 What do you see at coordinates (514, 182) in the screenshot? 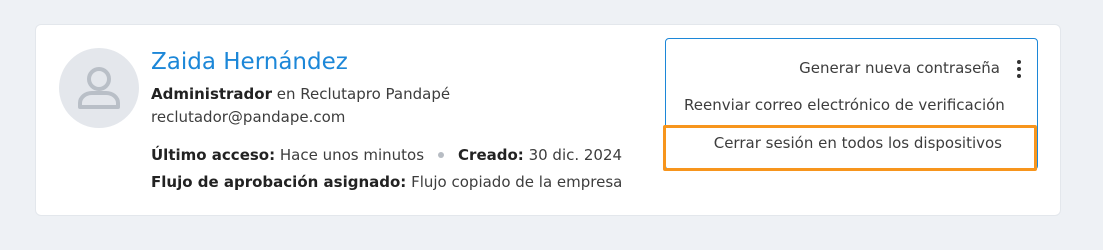
I see `approval-flow-value: Flujo copiado de la empresa` at bounding box center [514, 182].